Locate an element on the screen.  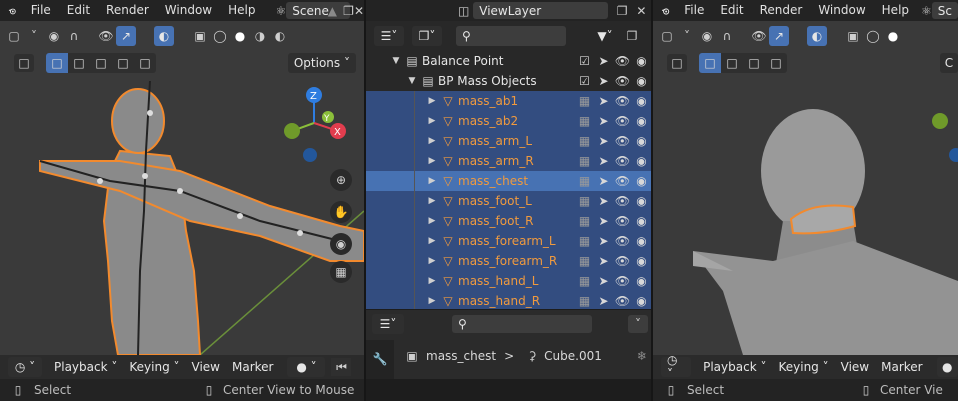
options-button: C is located at coordinates (949, 63).